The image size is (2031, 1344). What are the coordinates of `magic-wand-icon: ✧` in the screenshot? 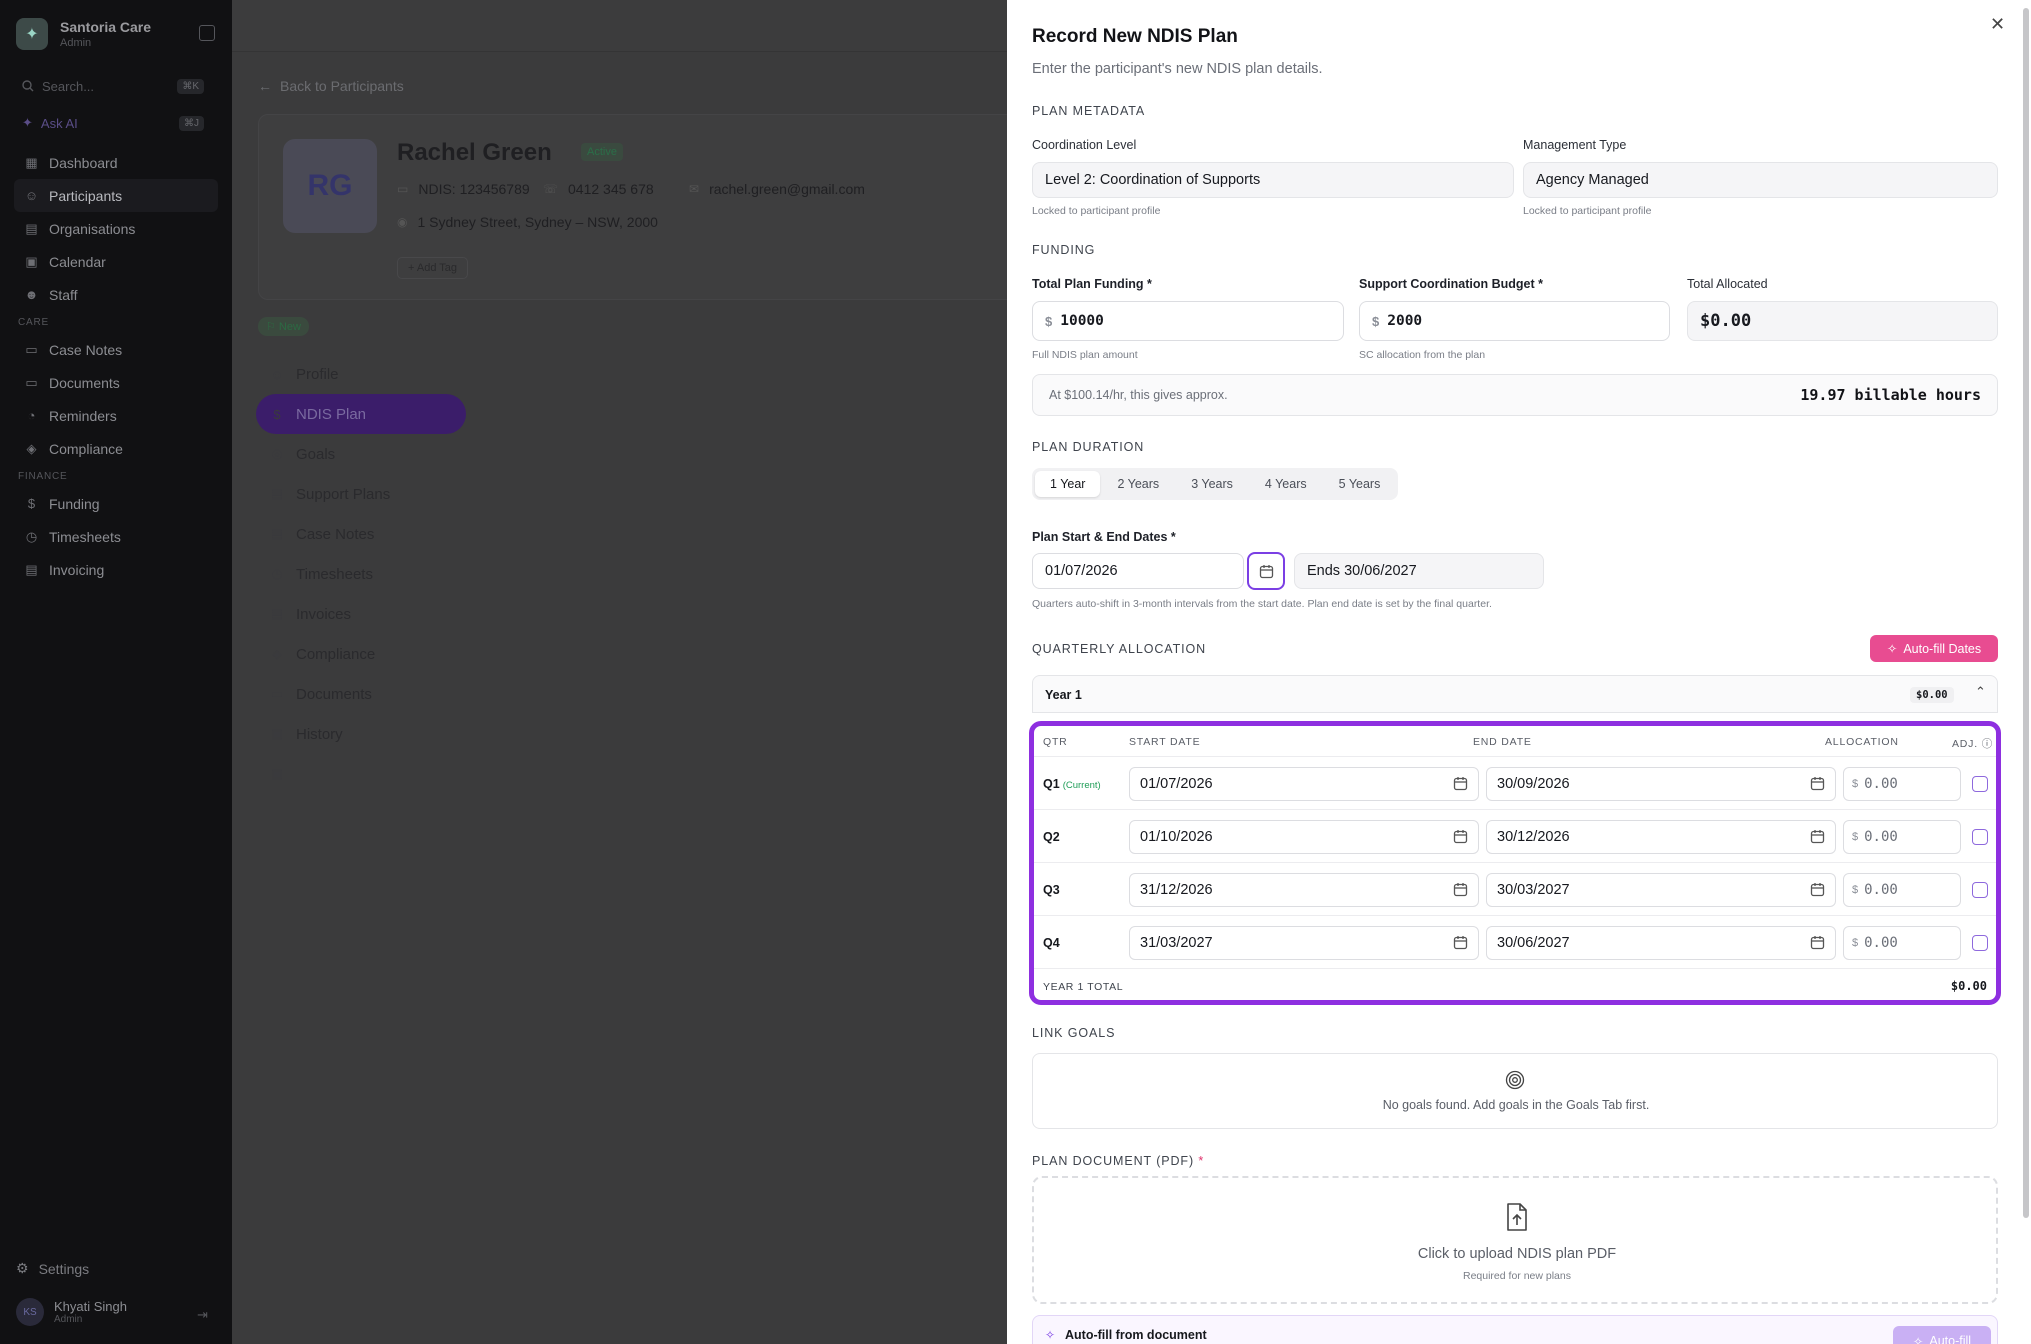 It's located at (1892, 649).